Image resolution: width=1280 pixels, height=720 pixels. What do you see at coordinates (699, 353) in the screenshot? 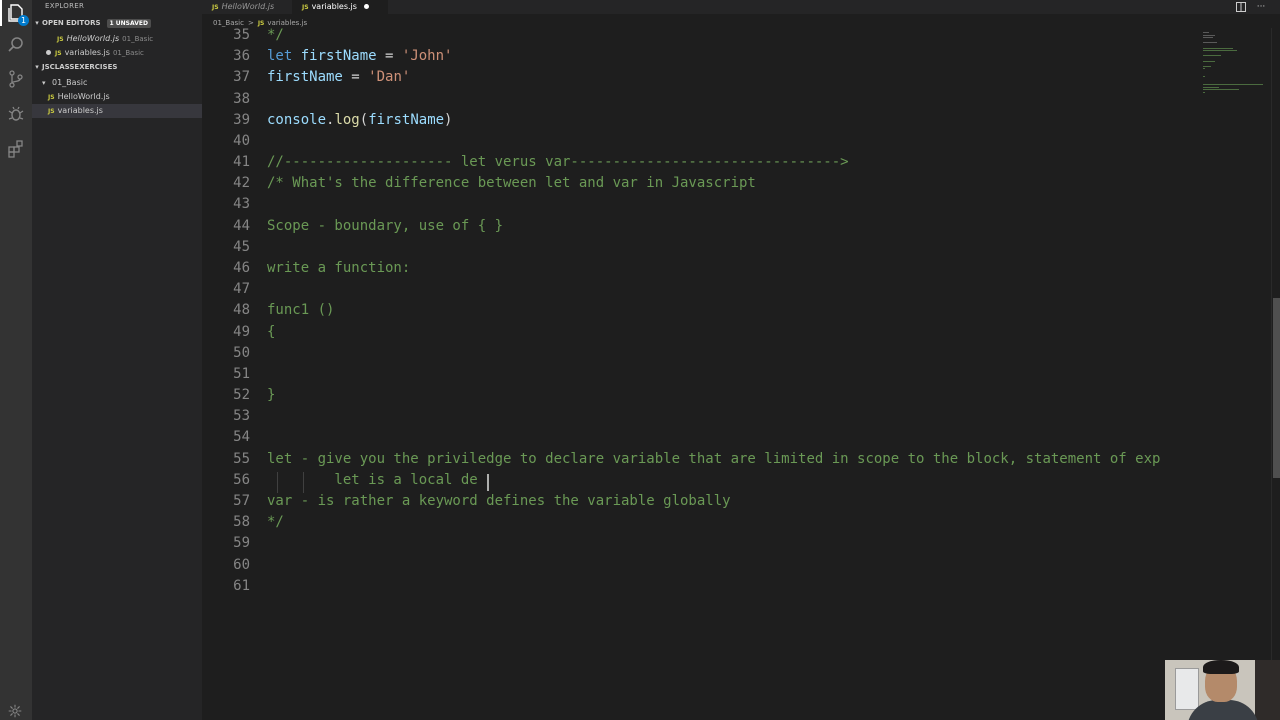
I see `code-line: 50` at bounding box center [699, 353].